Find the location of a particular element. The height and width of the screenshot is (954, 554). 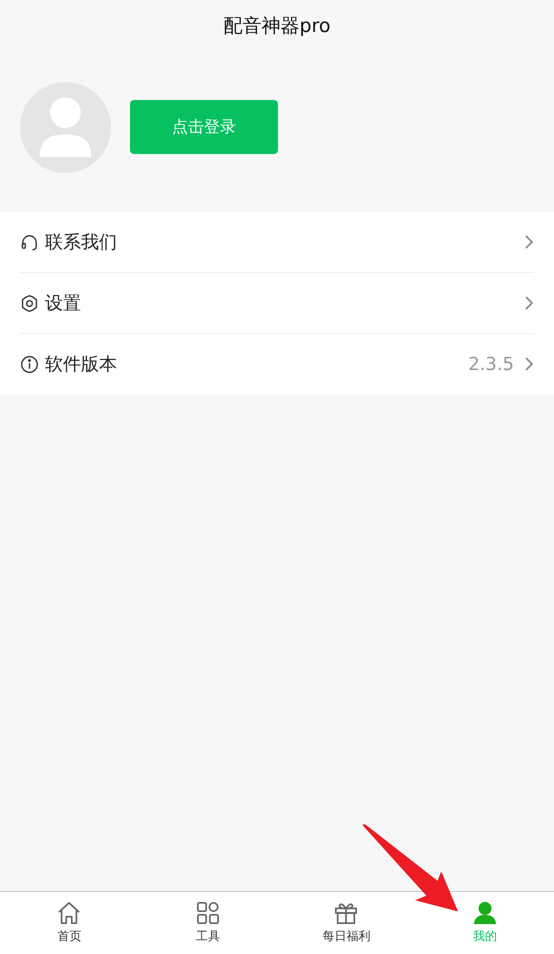

avatar-icon is located at coordinates (65, 127).